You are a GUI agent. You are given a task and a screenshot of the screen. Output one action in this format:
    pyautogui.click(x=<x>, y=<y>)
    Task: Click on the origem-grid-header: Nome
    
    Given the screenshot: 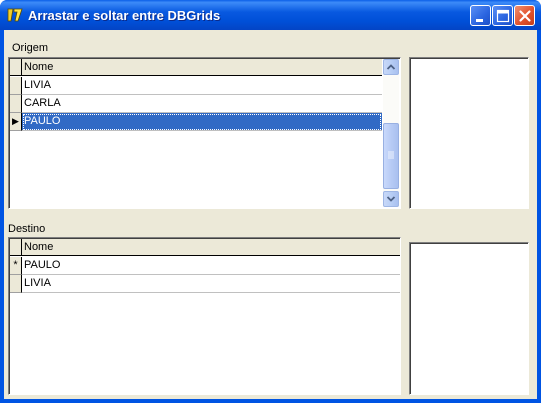 What is the action you would take?
    pyautogui.click(x=196, y=67)
    